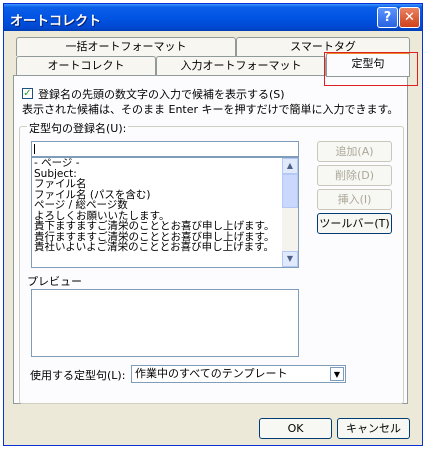 This screenshot has width=428, height=450. What do you see at coordinates (165, 323) in the screenshot?
I see `preview-box` at bounding box center [165, 323].